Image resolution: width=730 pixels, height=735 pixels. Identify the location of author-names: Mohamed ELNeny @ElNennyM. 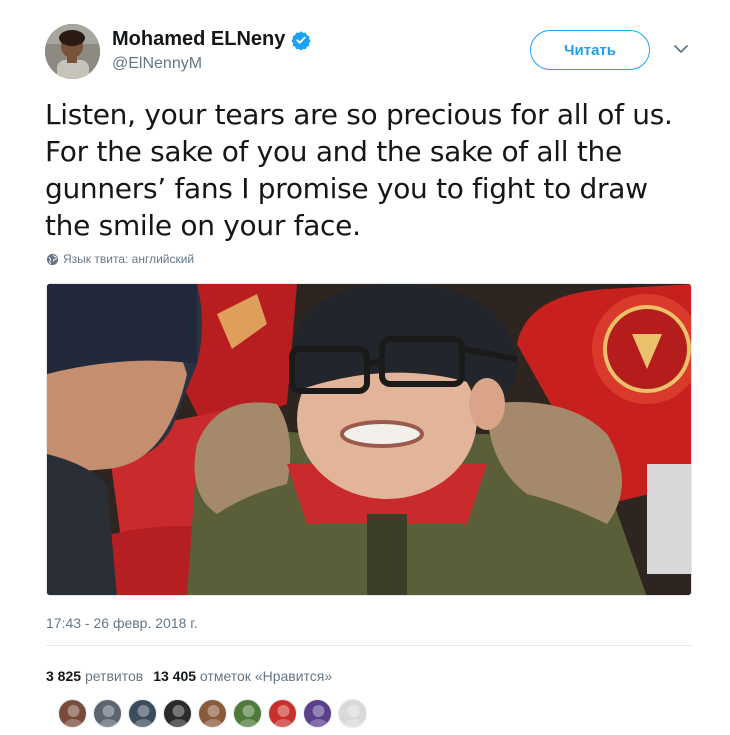
(212, 50).